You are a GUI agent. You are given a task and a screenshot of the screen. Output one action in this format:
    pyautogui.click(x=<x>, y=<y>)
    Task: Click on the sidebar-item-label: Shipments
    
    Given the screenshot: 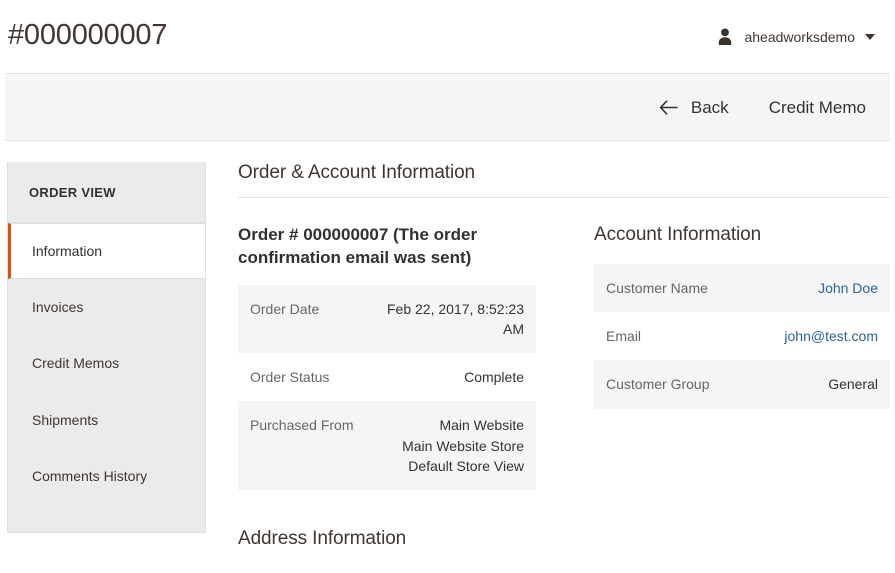 What is the action you would take?
    pyautogui.click(x=65, y=419)
    